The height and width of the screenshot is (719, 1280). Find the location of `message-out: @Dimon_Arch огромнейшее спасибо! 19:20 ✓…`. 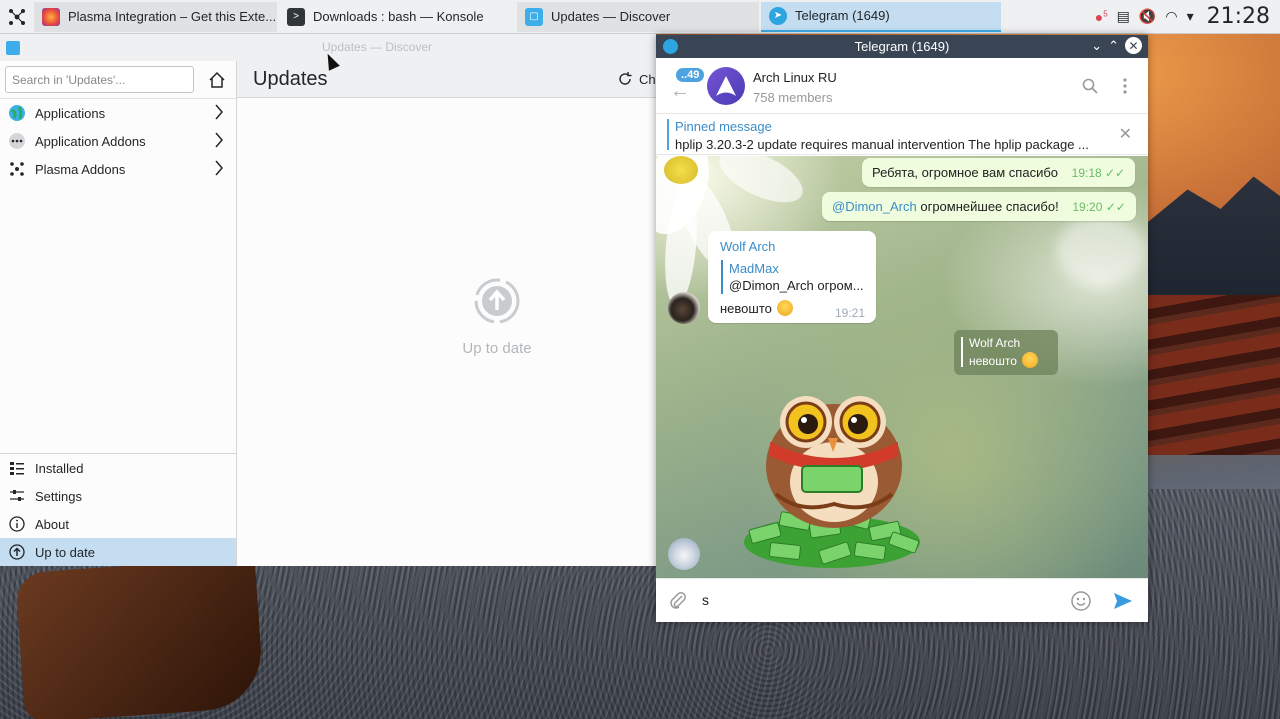

message-out: @Dimon_Arch огромнейшее спасибо! 19:20 ✓… is located at coordinates (979, 206).